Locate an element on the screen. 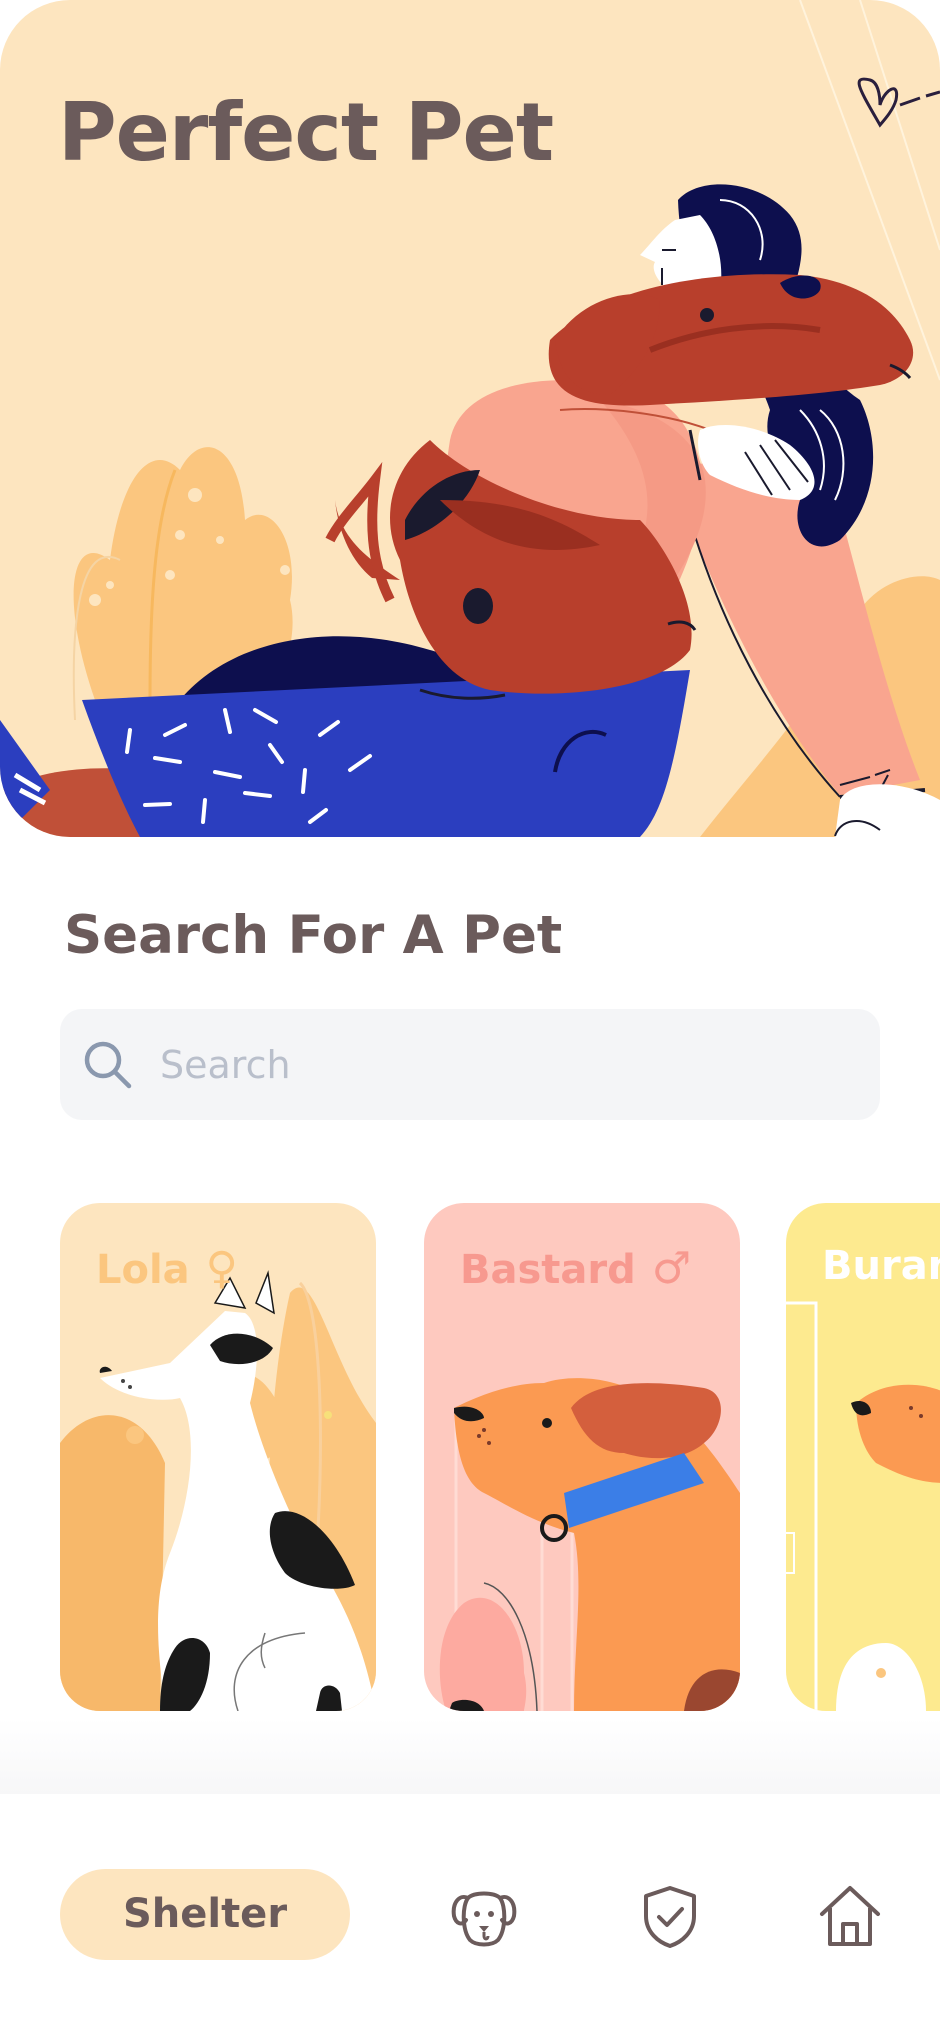  app-title: Perfect Pet is located at coordinates (306, 132).